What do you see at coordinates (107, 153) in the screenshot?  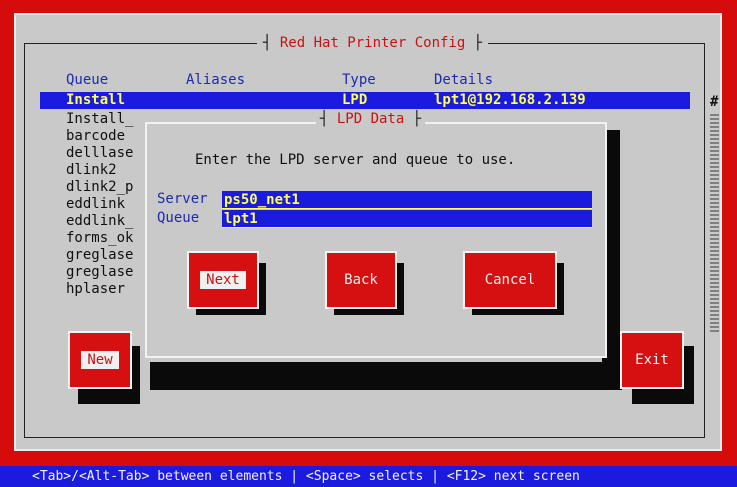 I see `list-item: delllase` at bounding box center [107, 153].